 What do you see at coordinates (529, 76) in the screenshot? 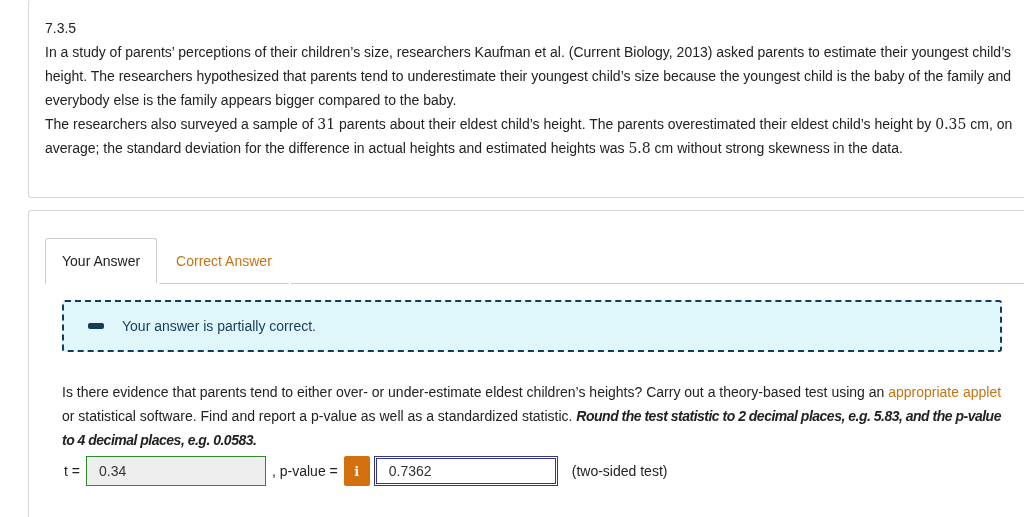
I see `problem-text: In a study of parents’ perceptions of their children’s size, researchers Kaufman et al. (Current Biology, 2013) asked parents to estimate their youngest child’s height. The researchers hypothesized that parents tend to underestimate their youngest child’s size because the youngest child is the baby of the family and everybody else is the family appears bigger compared to the baby.` at bounding box center [529, 76].